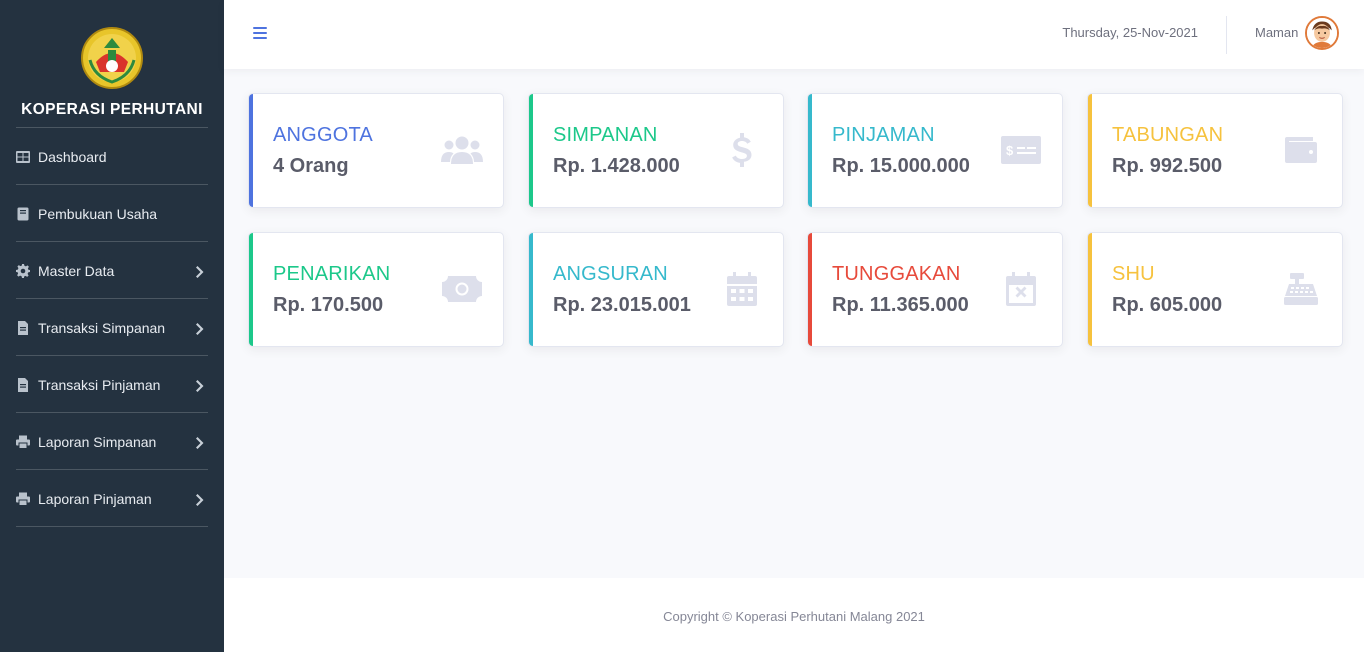 The image size is (1364, 652). Describe the element at coordinates (1322, 33) in the screenshot. I see `user-avatar` at that location.